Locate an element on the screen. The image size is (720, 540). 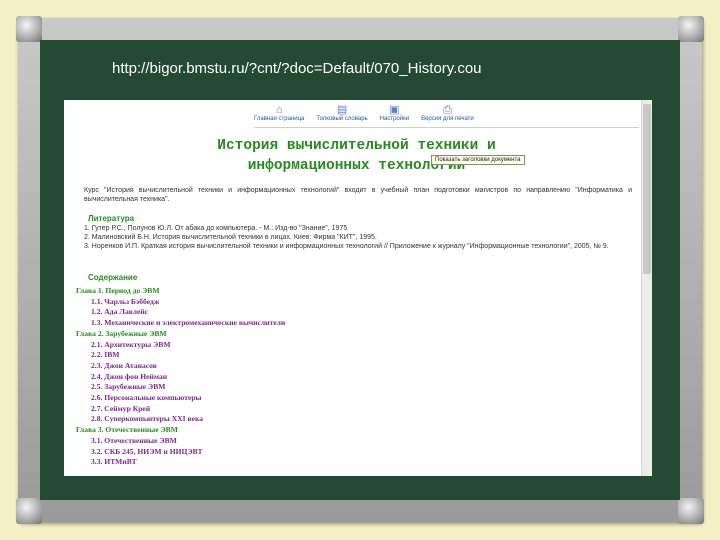
toc-section-link: 3.1. Отечественные ЭВМ is located at coordinates (276, 441).